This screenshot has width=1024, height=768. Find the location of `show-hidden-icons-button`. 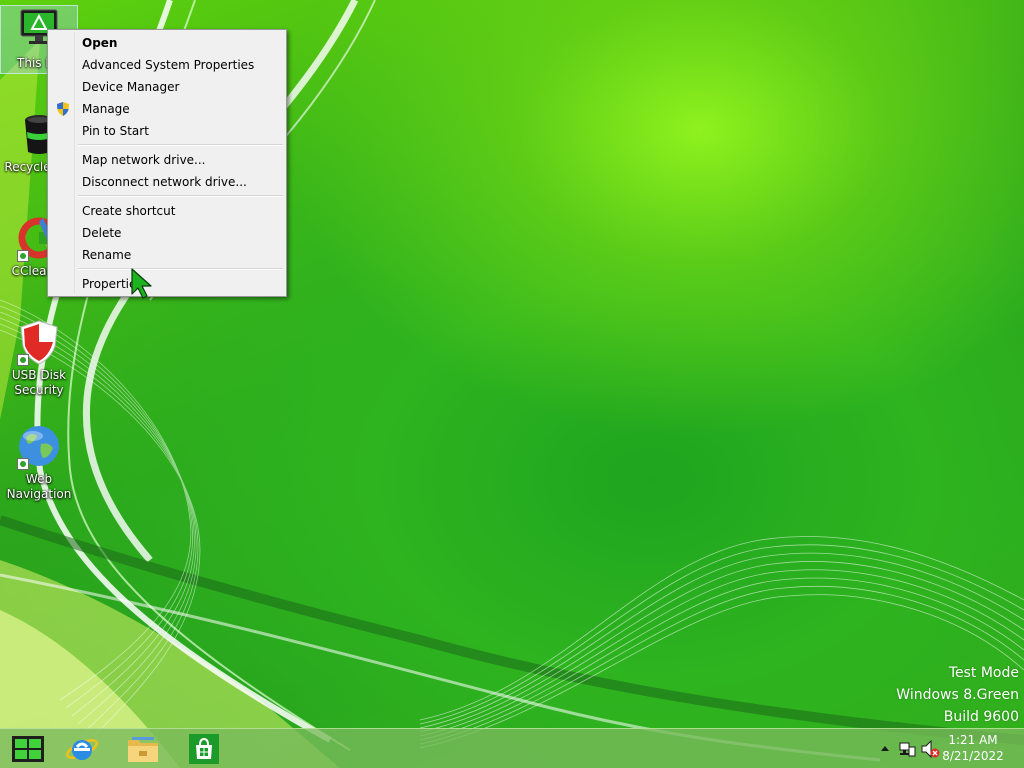

show-hidden-icons-button is located at coordinates (885, 748).